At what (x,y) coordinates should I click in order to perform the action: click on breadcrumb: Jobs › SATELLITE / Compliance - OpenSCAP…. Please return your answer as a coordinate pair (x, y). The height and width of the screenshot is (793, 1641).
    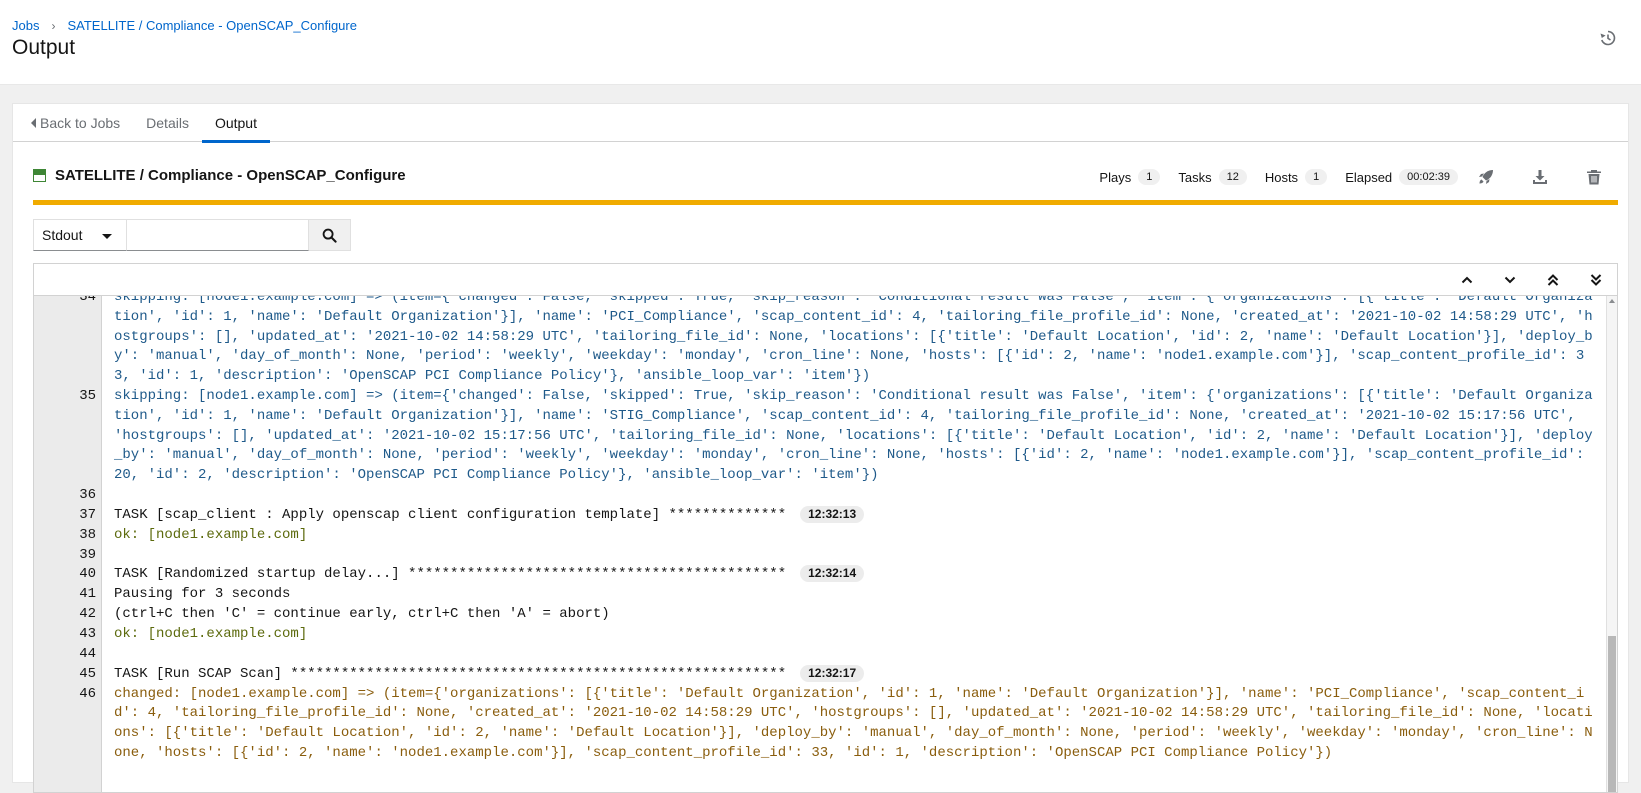
    Looking at the image, I should click on (184, 25).